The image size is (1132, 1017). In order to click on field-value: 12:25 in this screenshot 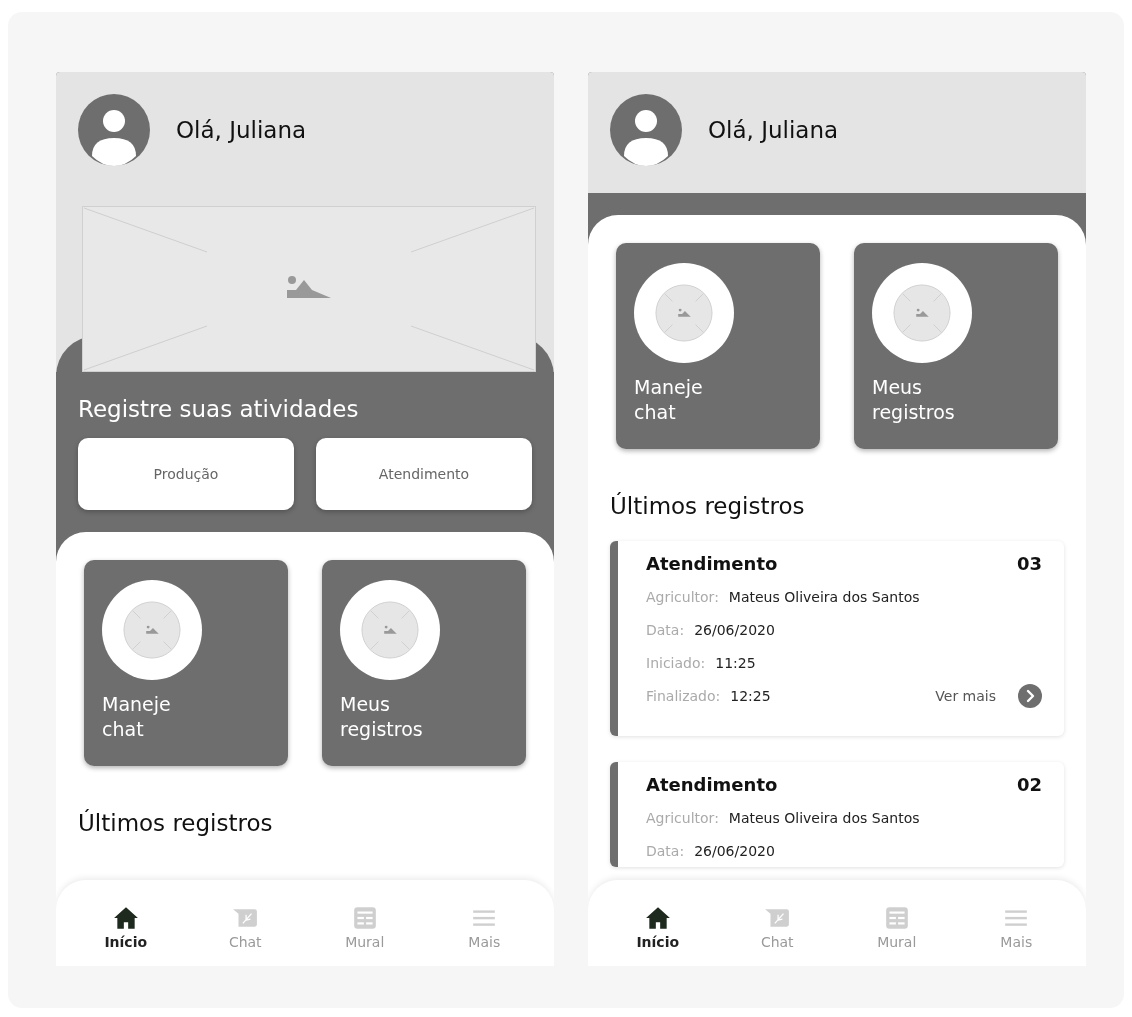, I will do `click(750, 695)`.